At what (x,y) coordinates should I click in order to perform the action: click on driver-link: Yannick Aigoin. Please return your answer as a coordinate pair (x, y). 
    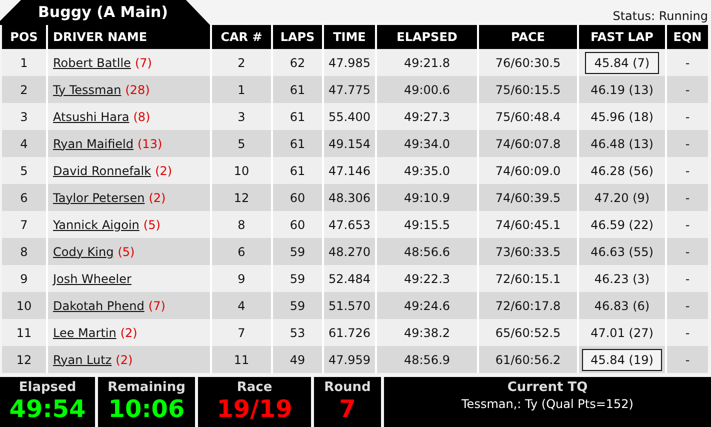
    Looking at the image, I should click on (96, 225).